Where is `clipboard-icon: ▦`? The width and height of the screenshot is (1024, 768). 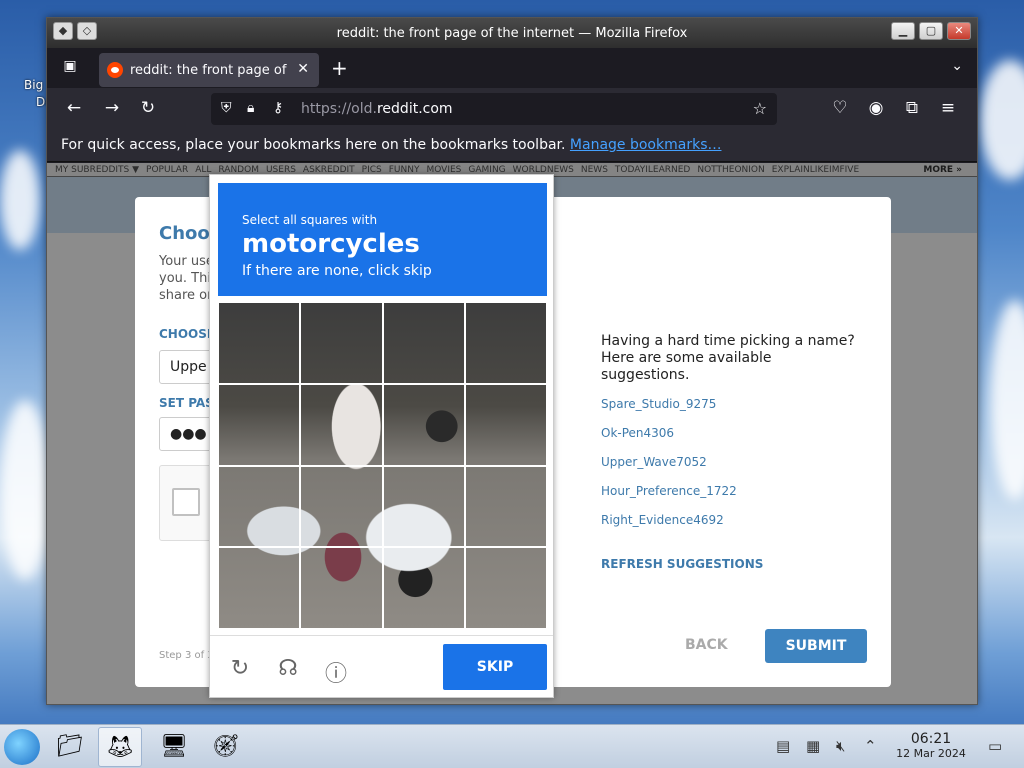 clipboard-icon: ▦ is located at coordinates (813, 746).